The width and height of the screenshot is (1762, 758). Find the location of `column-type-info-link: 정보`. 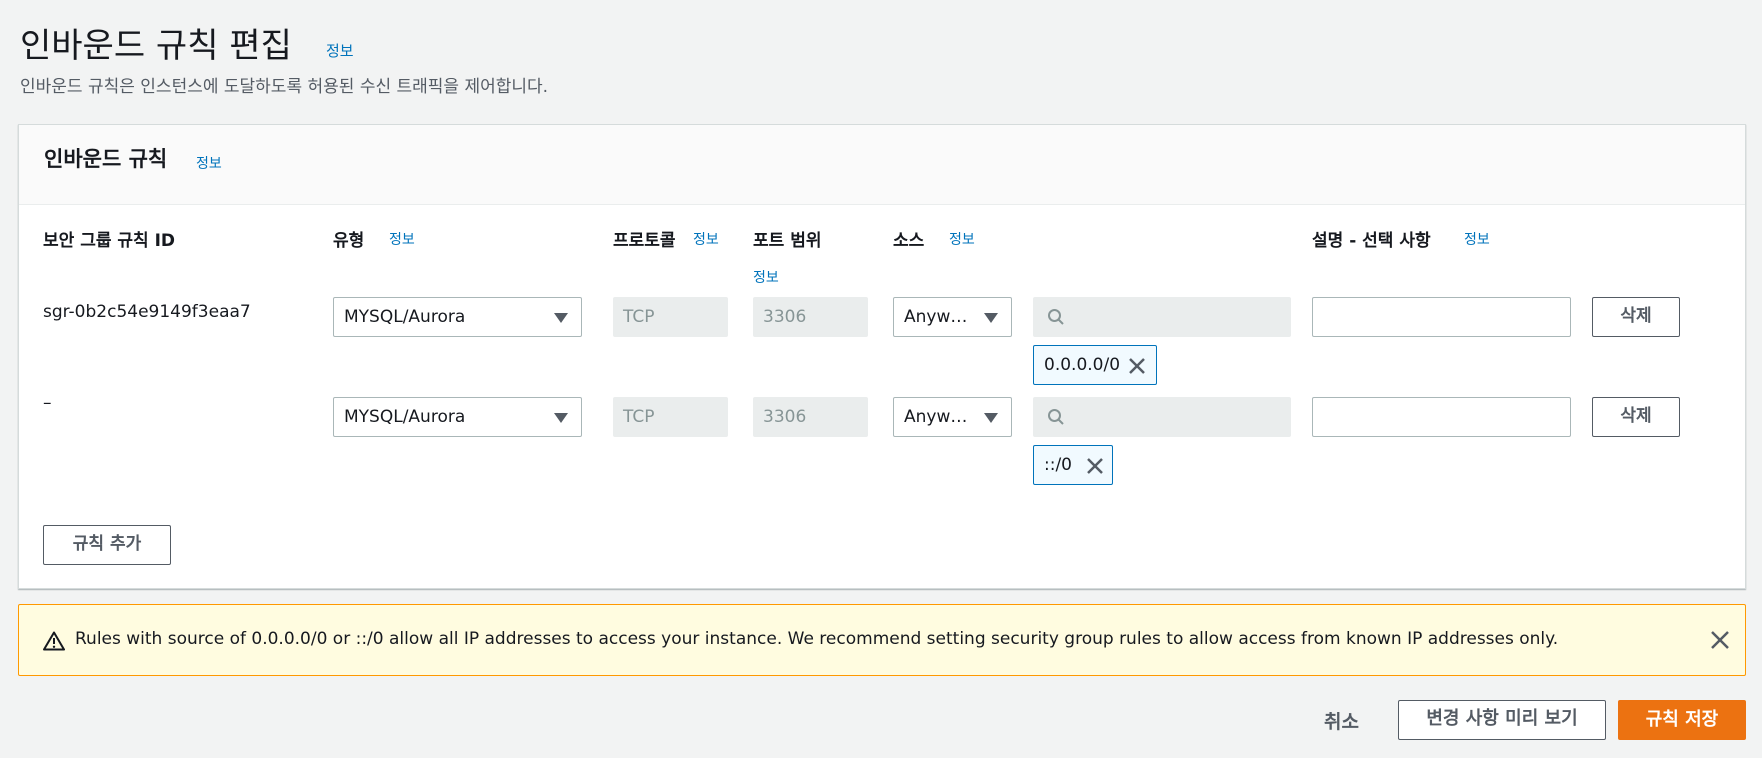

column-type-info-link: 정보 is located at coordinates (402, 239).